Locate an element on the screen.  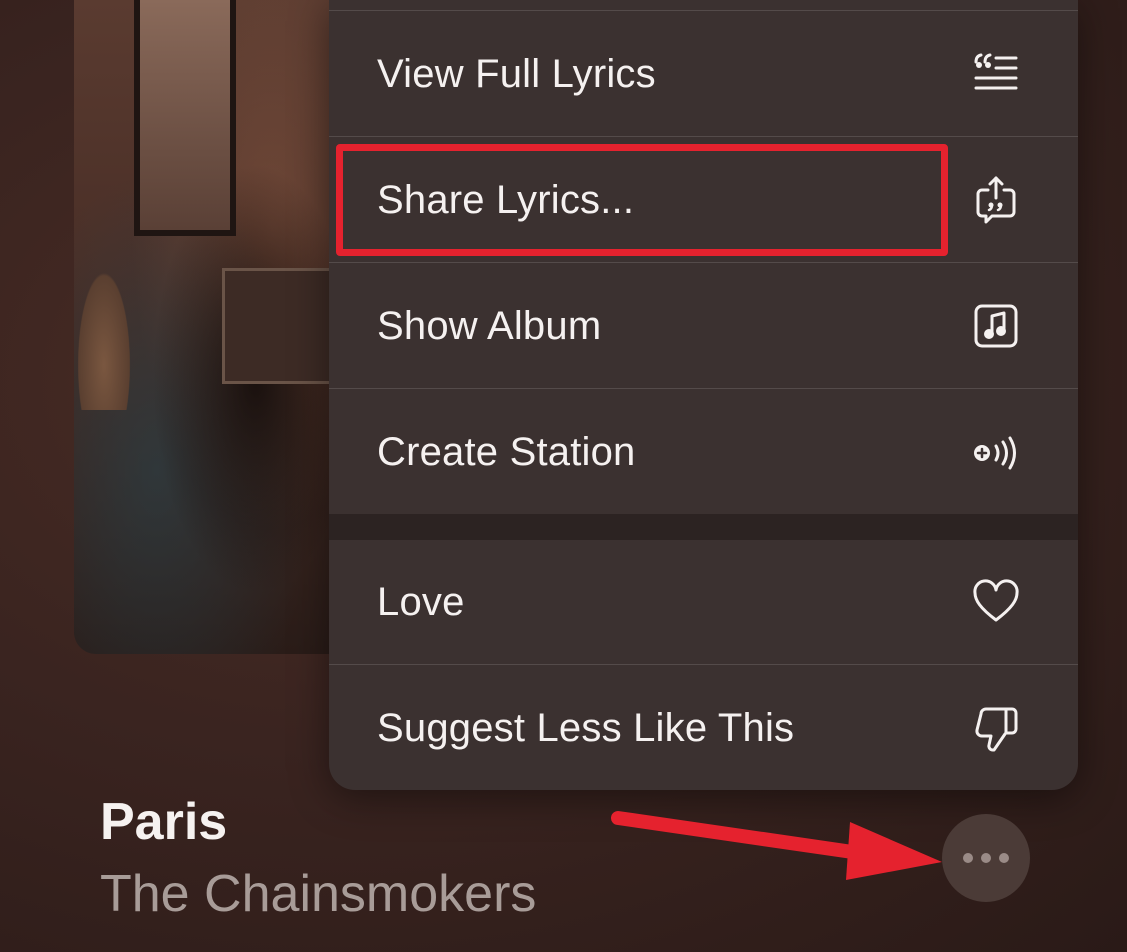
artwork-picture-frame is located at coordinates (280, 326).